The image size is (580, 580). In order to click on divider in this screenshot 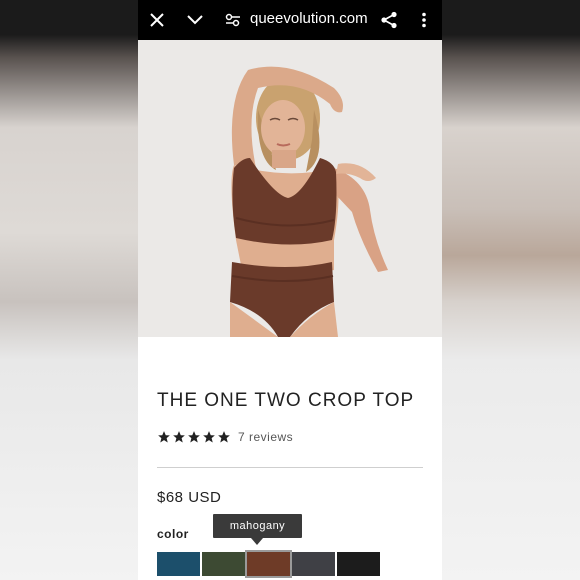, I will do `click(290, 467)`.